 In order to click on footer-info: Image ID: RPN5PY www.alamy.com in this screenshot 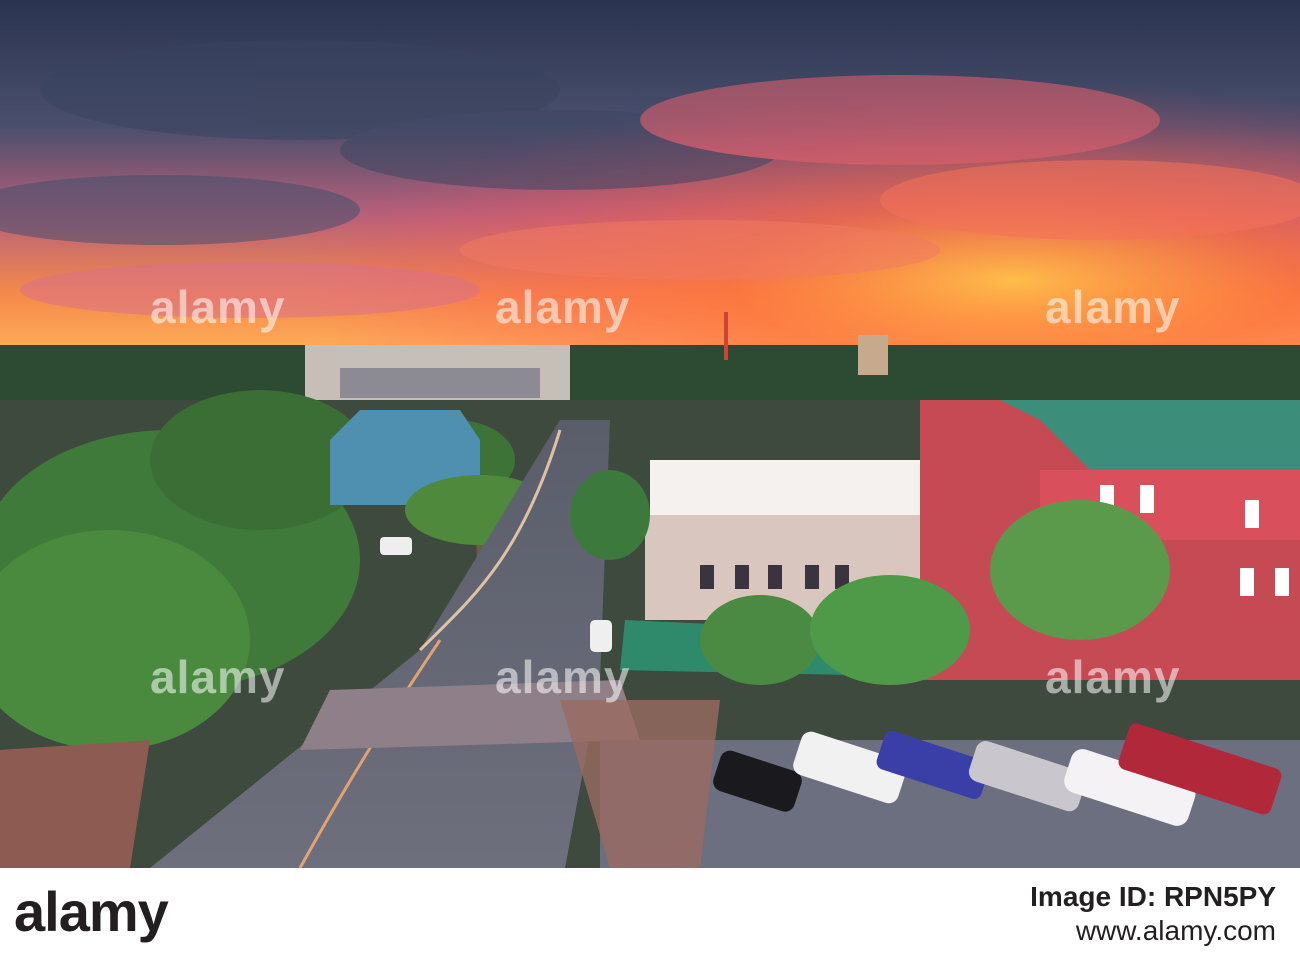, I will do `click(1153, 914)`.